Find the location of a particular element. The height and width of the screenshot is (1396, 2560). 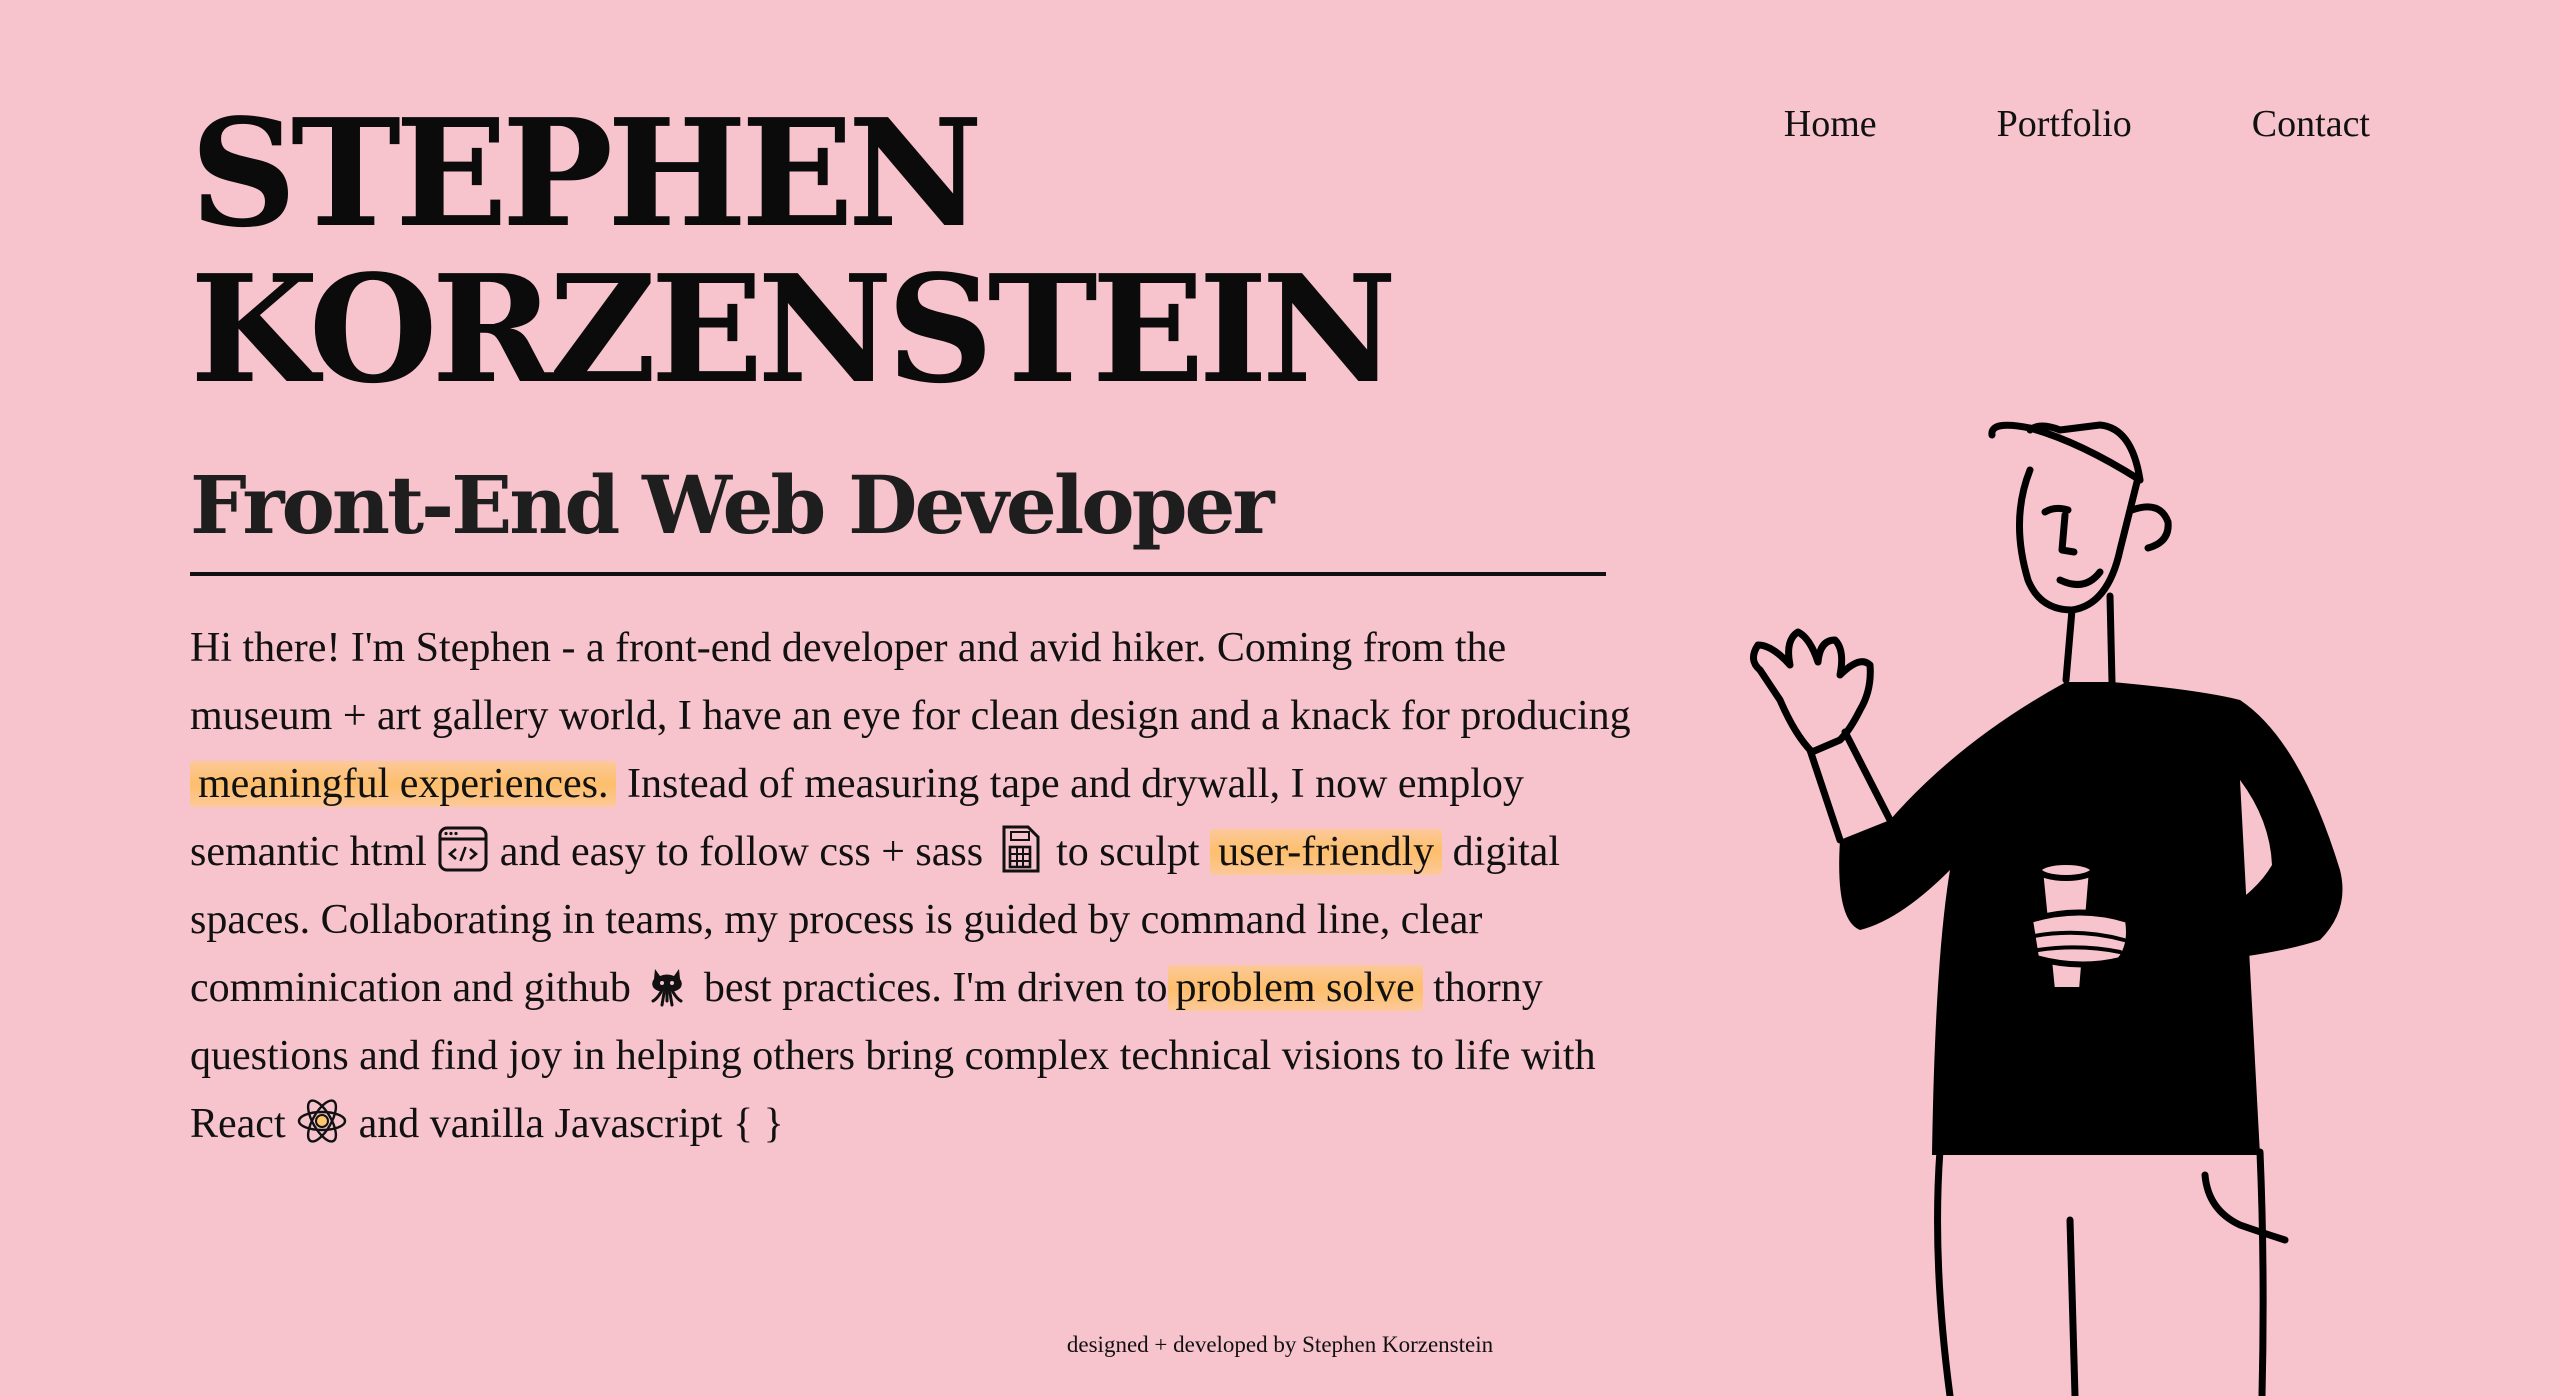

title-first-name: STEPHEN is located at coordinates (586, 173).